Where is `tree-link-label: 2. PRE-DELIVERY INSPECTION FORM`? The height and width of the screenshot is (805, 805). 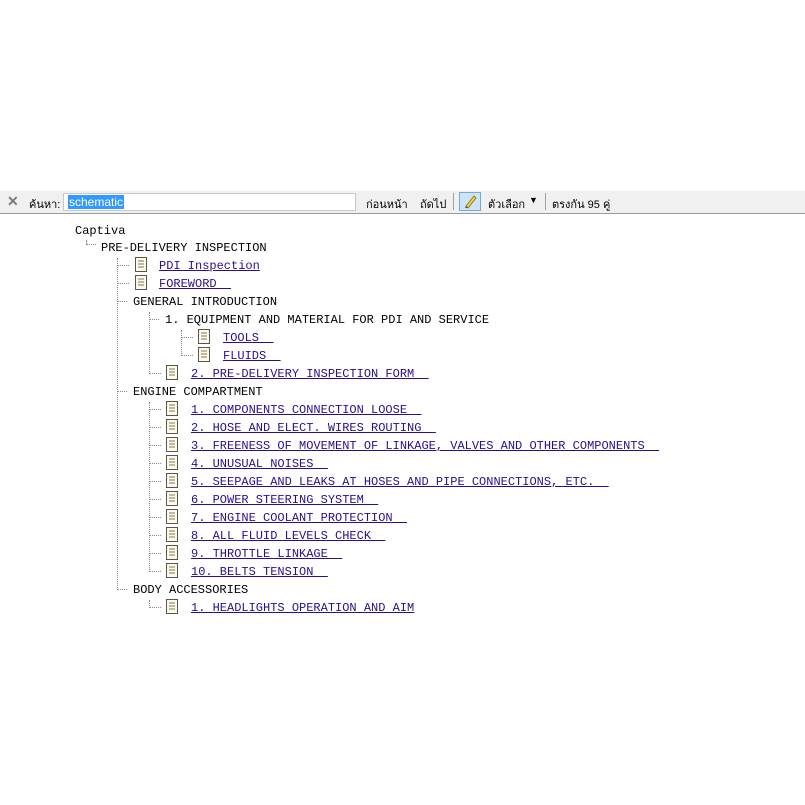 tree-link-label: 2. PRE-DELIVERY INSPECTION FORM is located at coordinates (310, 374).